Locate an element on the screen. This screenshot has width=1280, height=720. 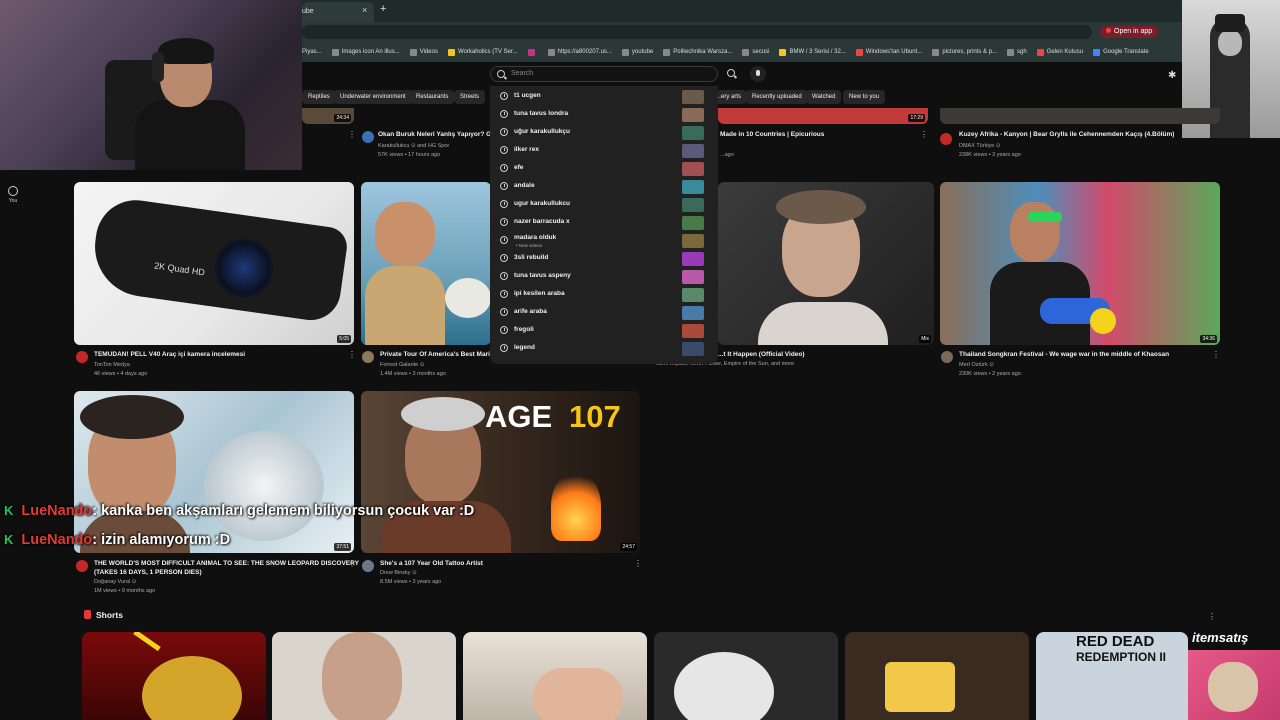
video-thumbnail: 34:36 is located at coordinates (1080, 263).